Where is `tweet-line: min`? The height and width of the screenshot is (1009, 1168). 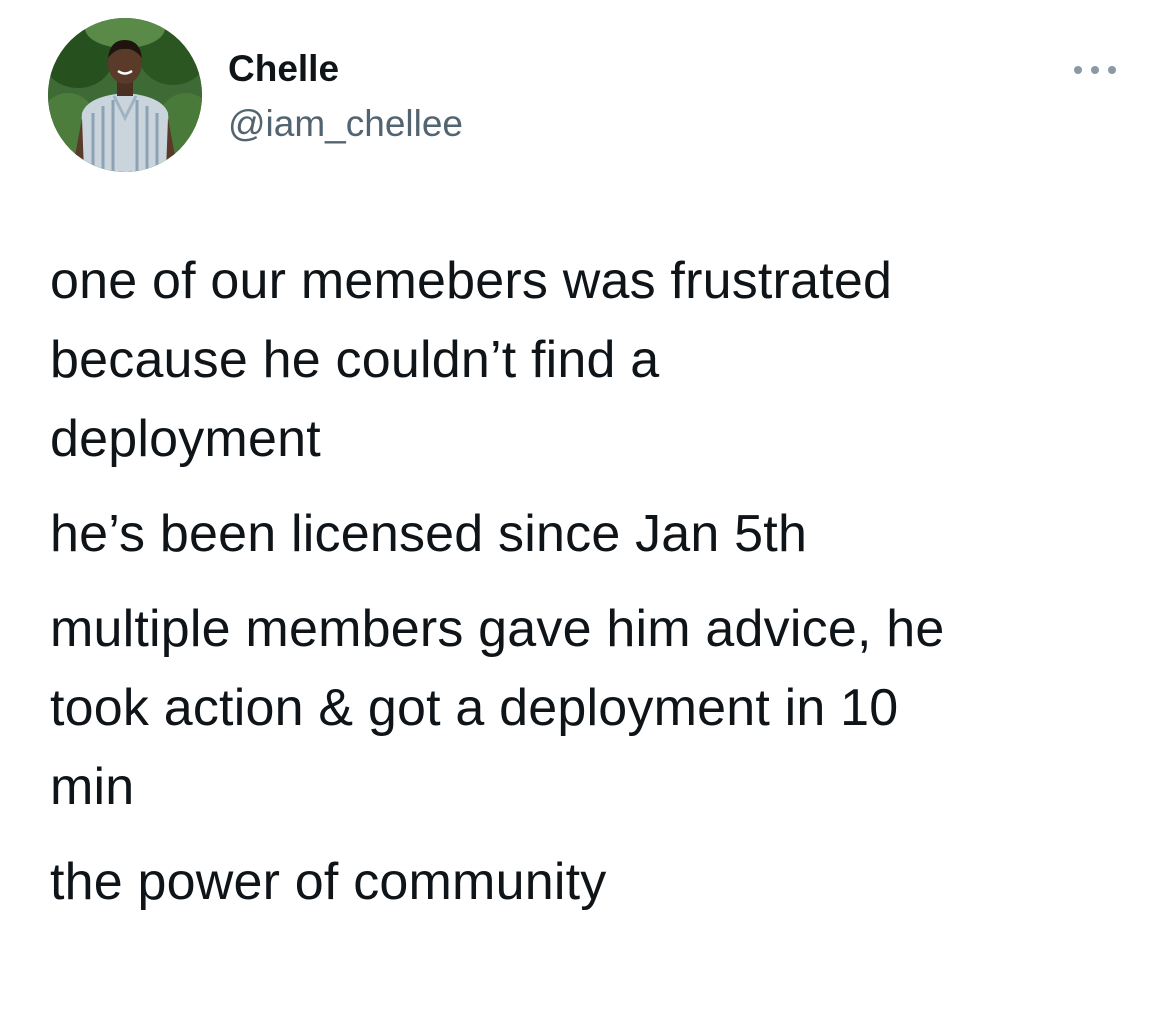
tweet-line: min is located at coordinates (92, 787).